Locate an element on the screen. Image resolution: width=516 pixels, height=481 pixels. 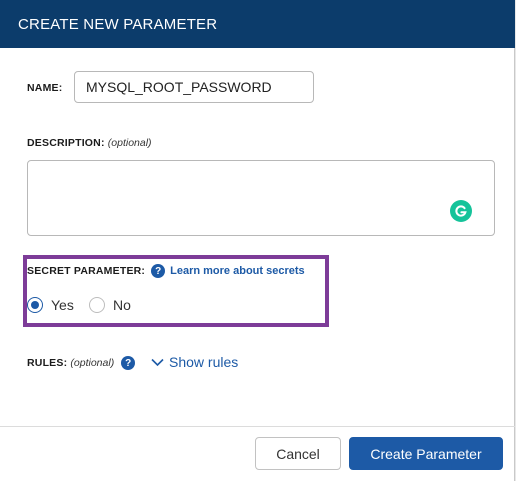
rules-label: RULES: (optional) is located at coordinates (70, 363).